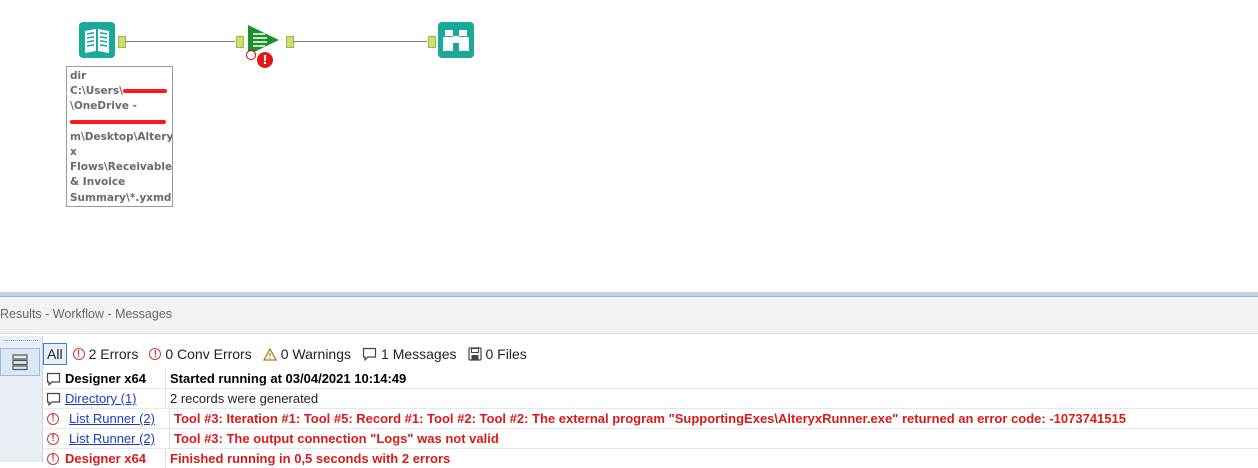 Image resolution: width=1258 pixels, height=468 pixels. Describe the element at coordinates (506, 354) in the screenshot. I see `filter-files-label: 0 Files` at that location.